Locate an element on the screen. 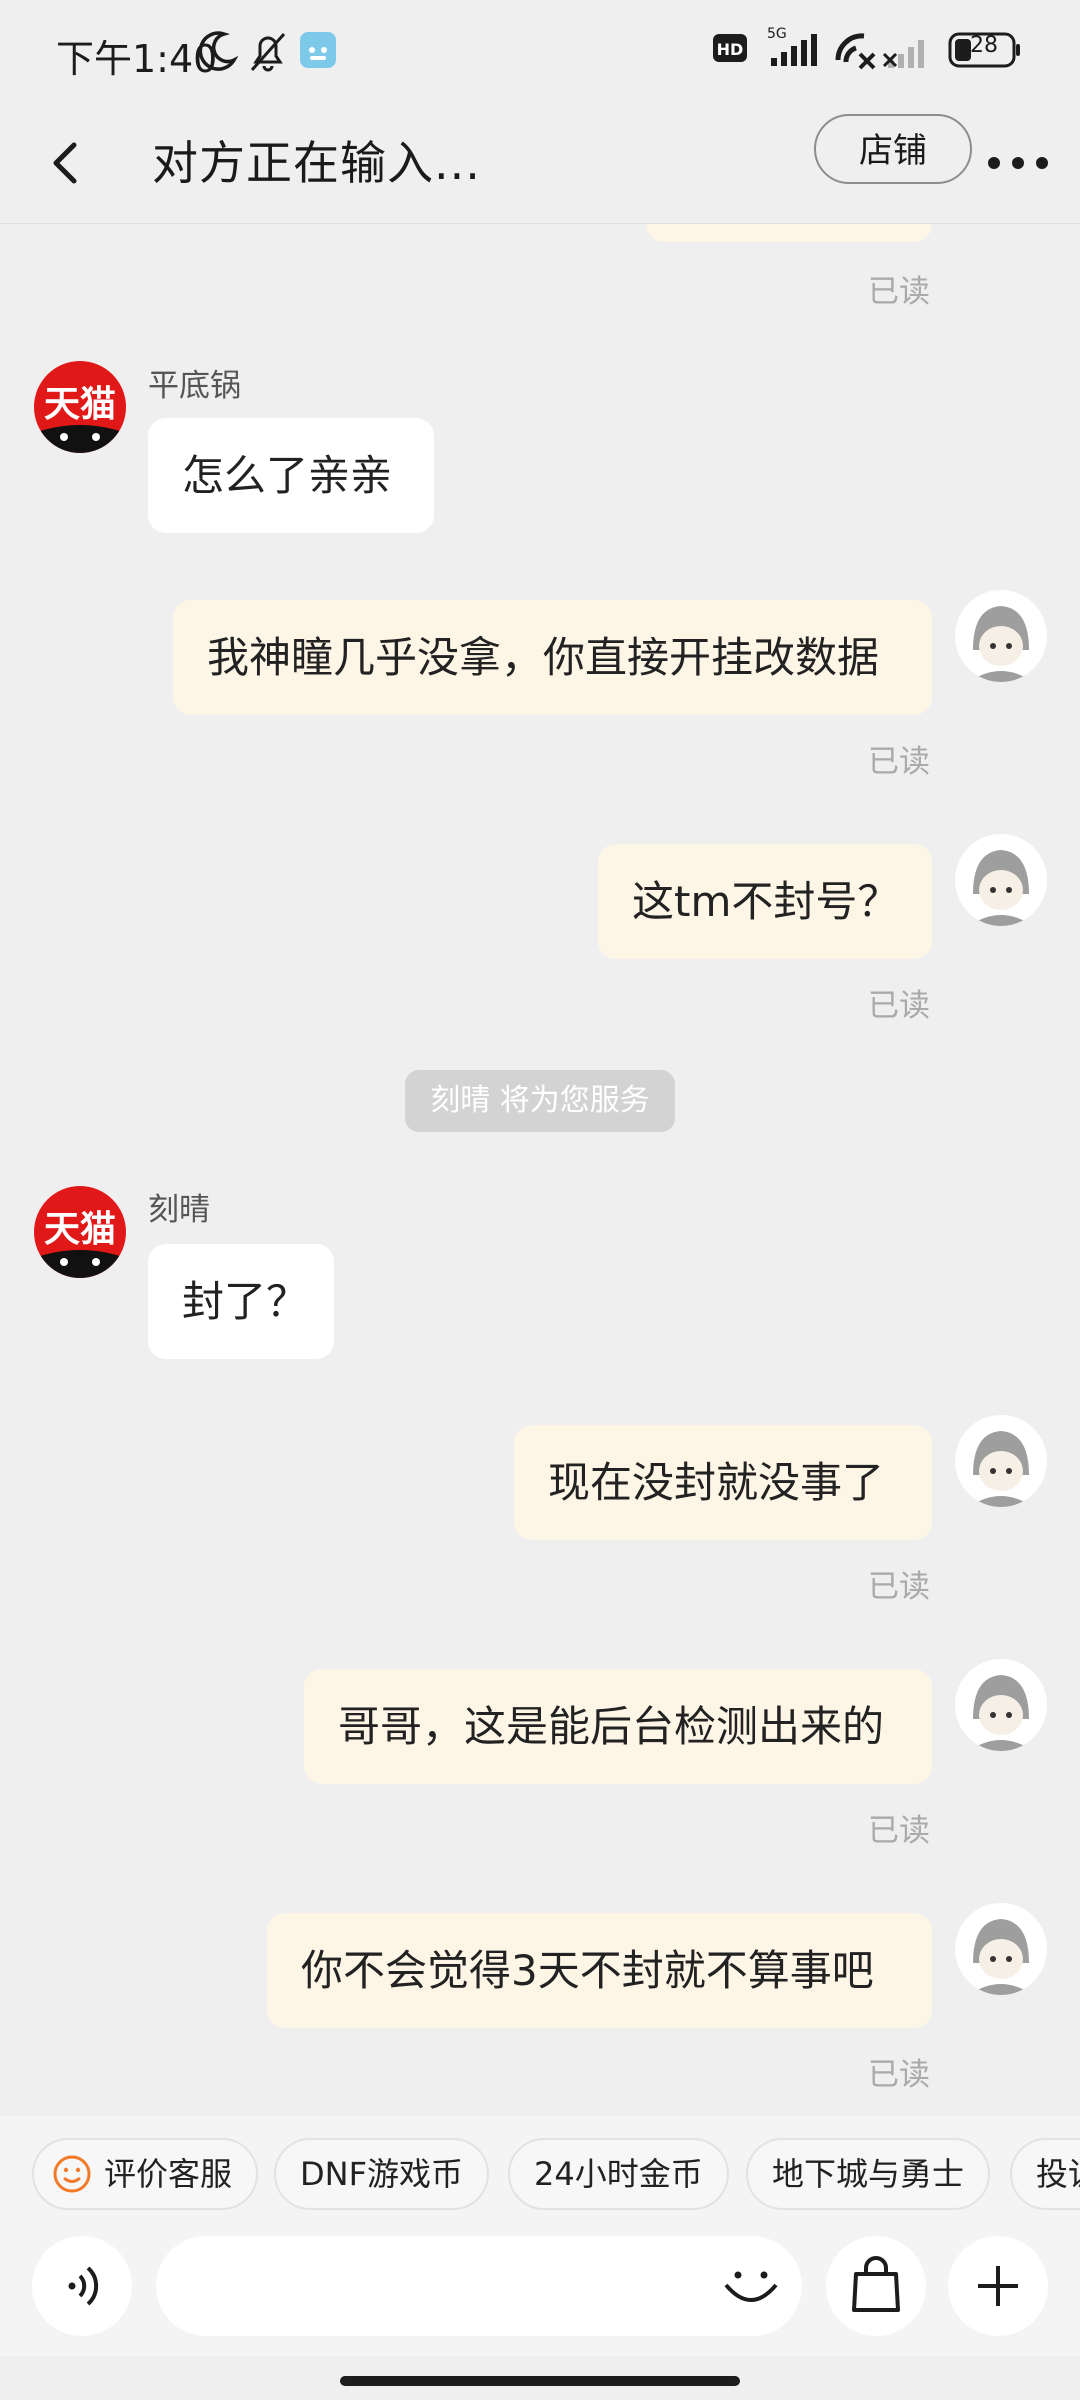 The width and height of the screenshot is (1080, 2400). chip-label: 投诉 is located at coordinates (1058, 2174).